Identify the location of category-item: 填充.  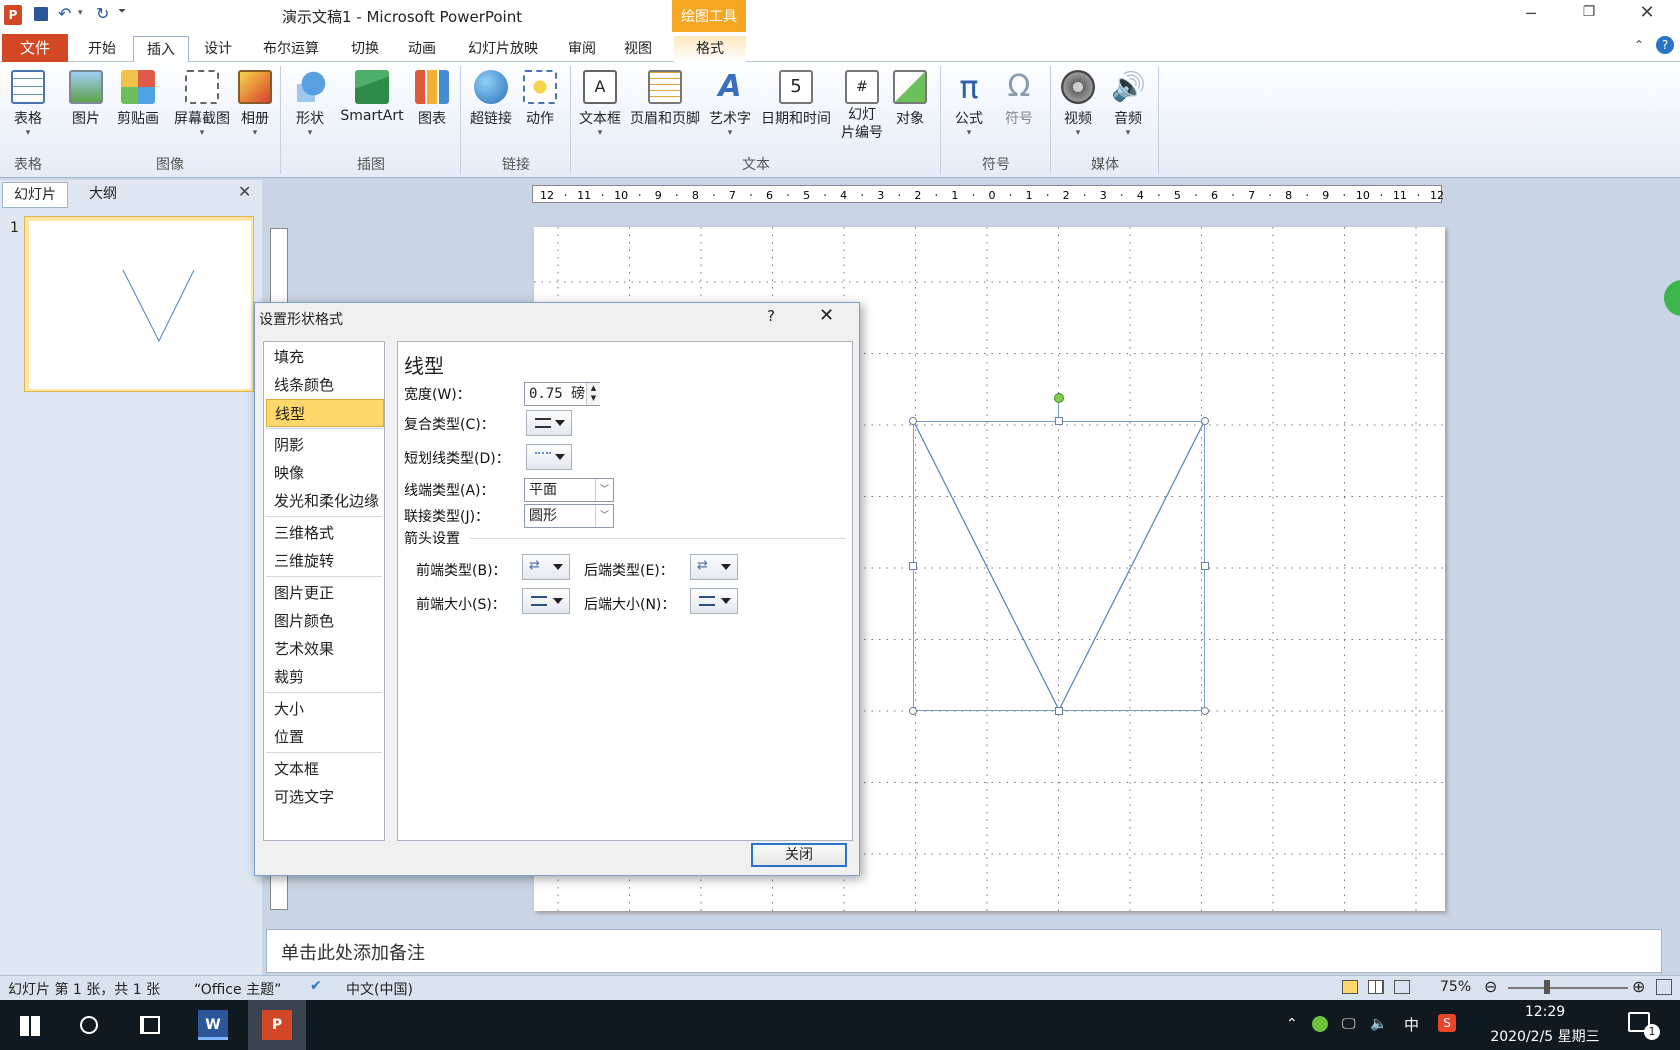
(325, 357).